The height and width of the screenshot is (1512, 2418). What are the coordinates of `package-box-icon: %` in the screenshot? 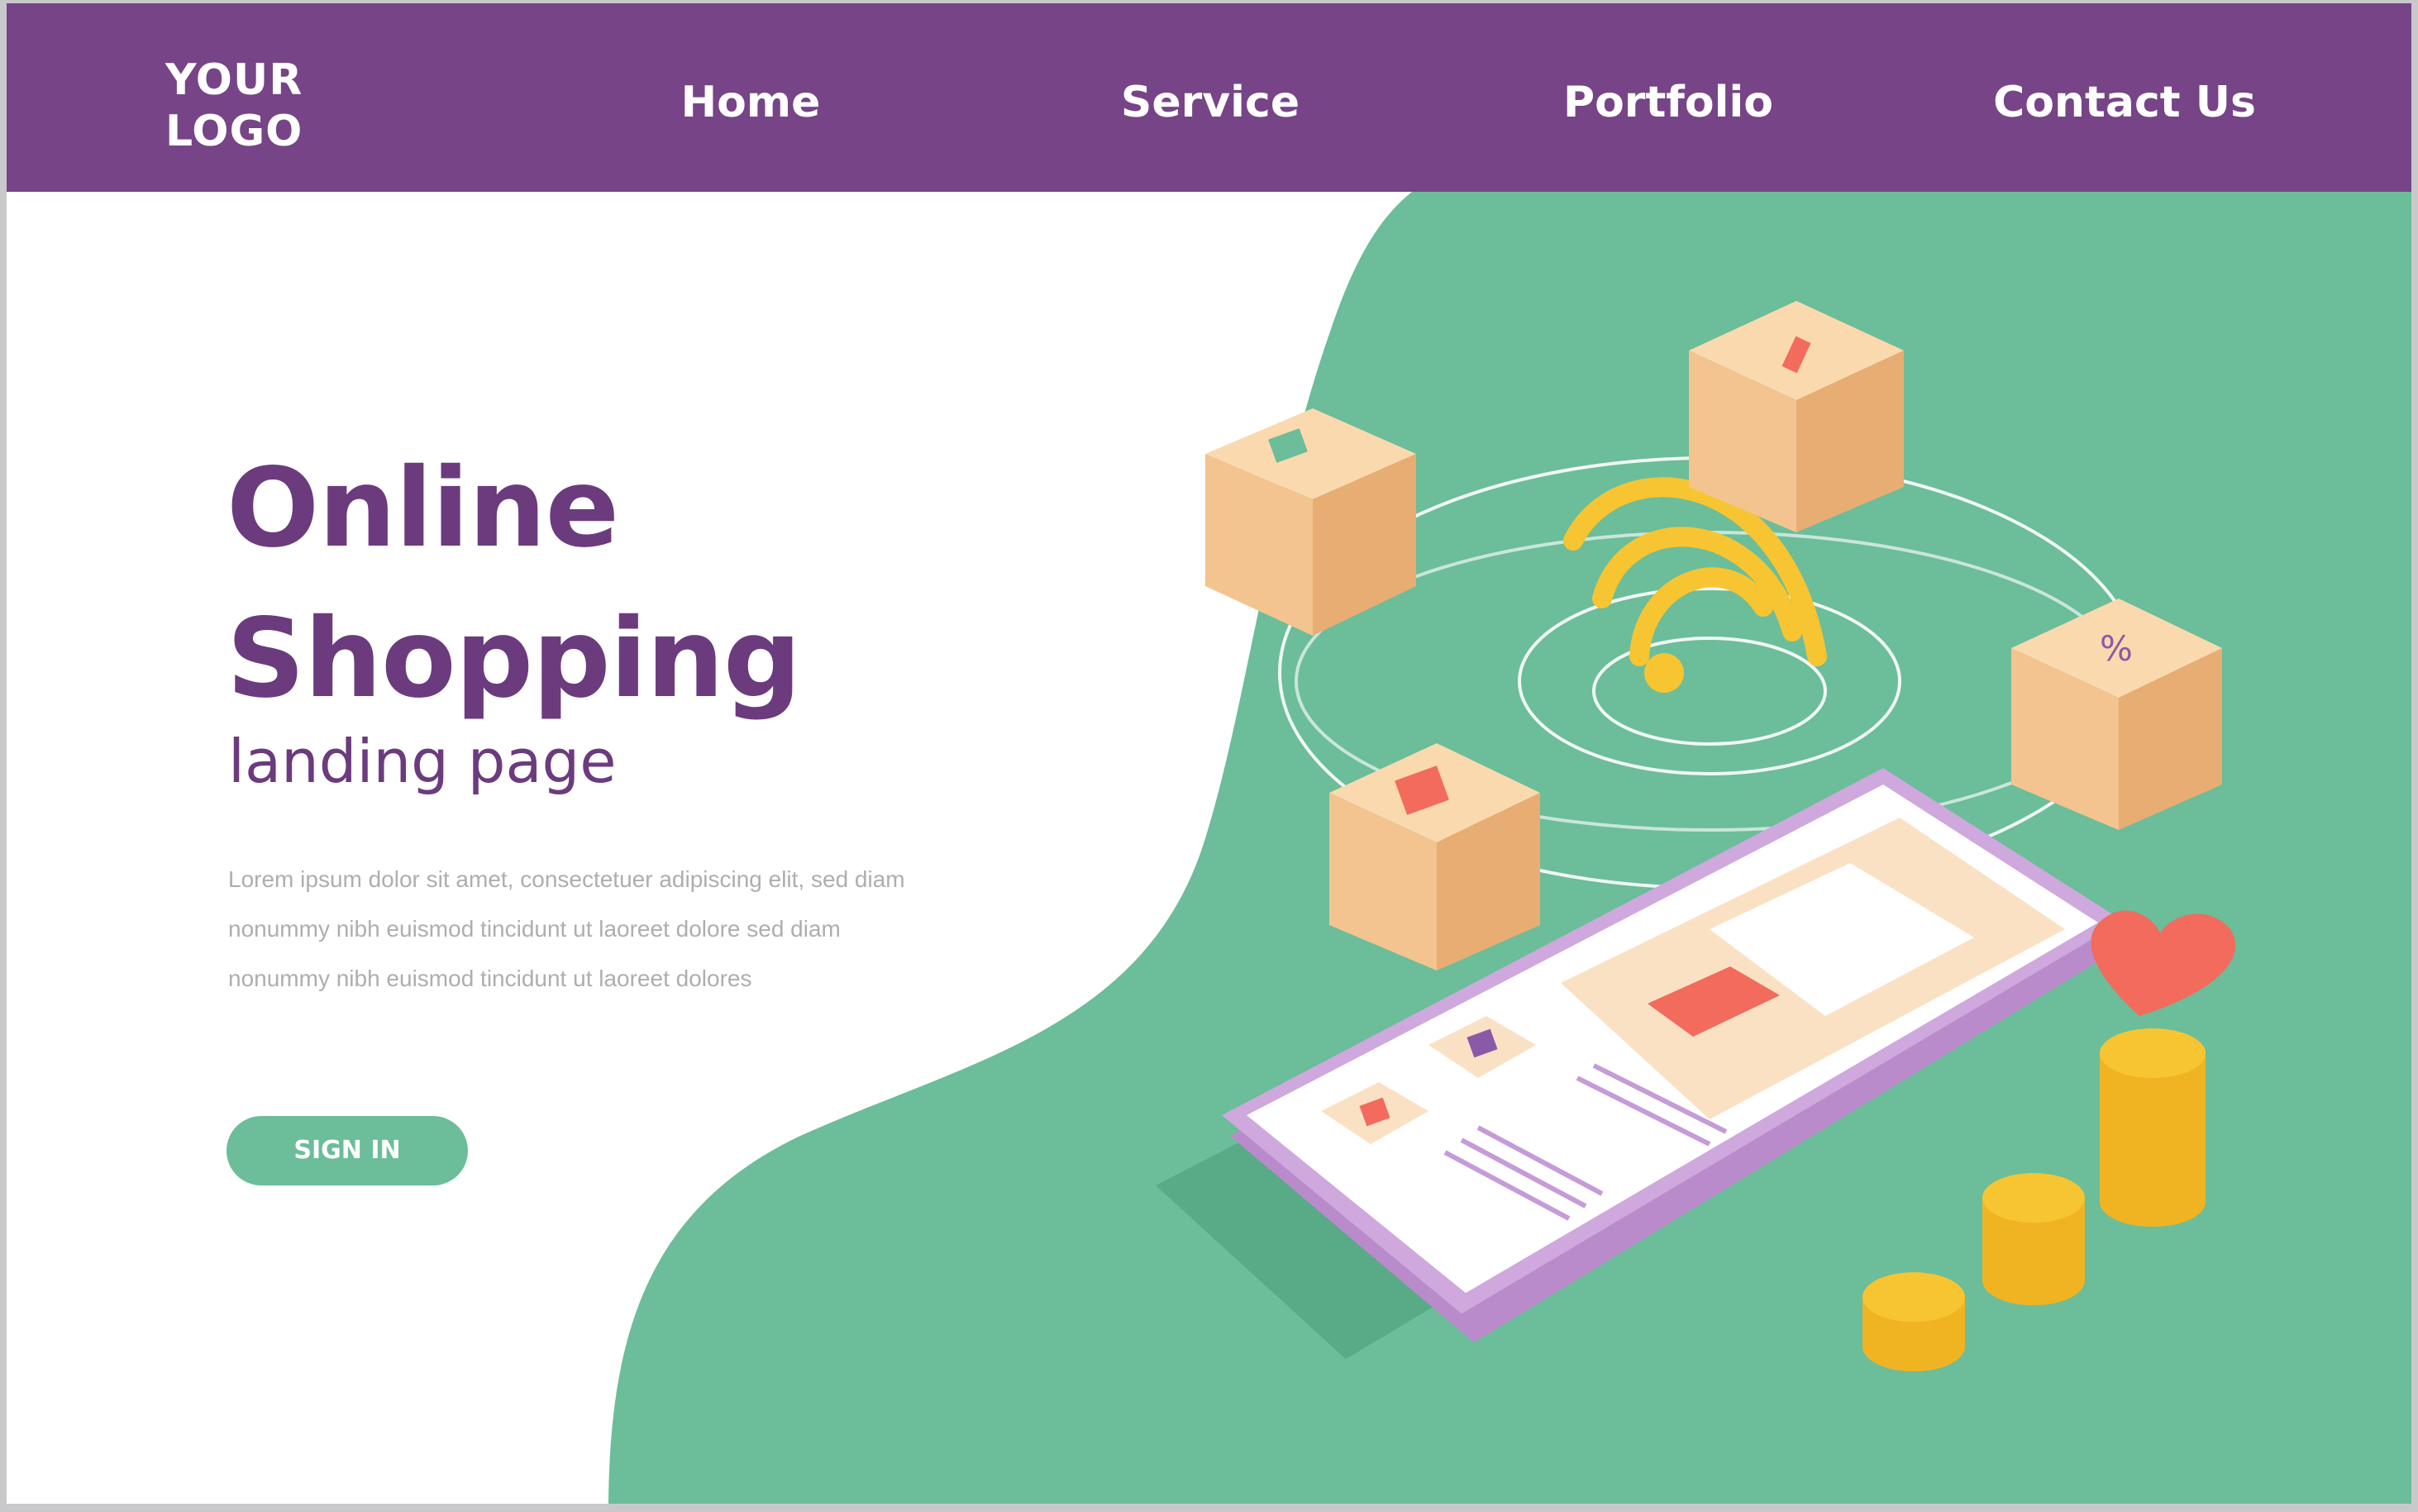 It's located at (2116, 714).